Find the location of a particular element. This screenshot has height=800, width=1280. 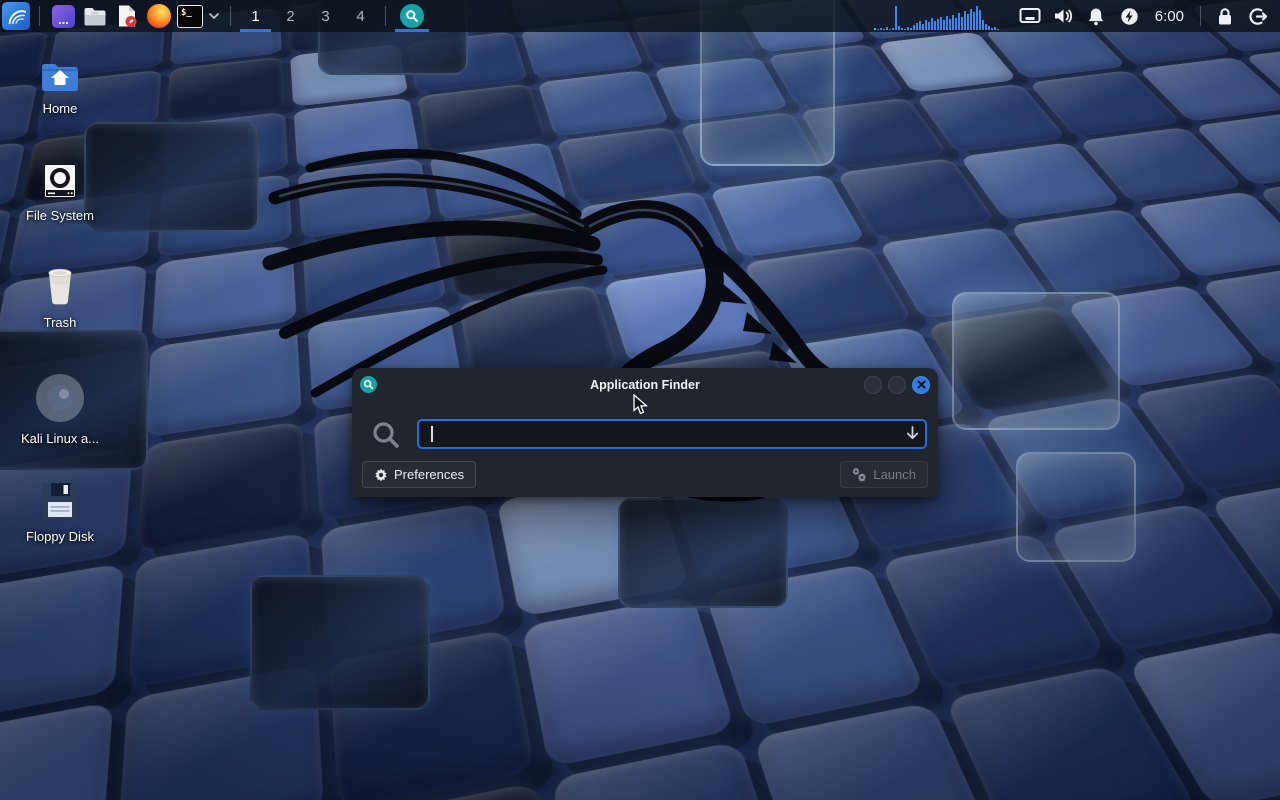

trash-icon is located at coordinates (60, 286).